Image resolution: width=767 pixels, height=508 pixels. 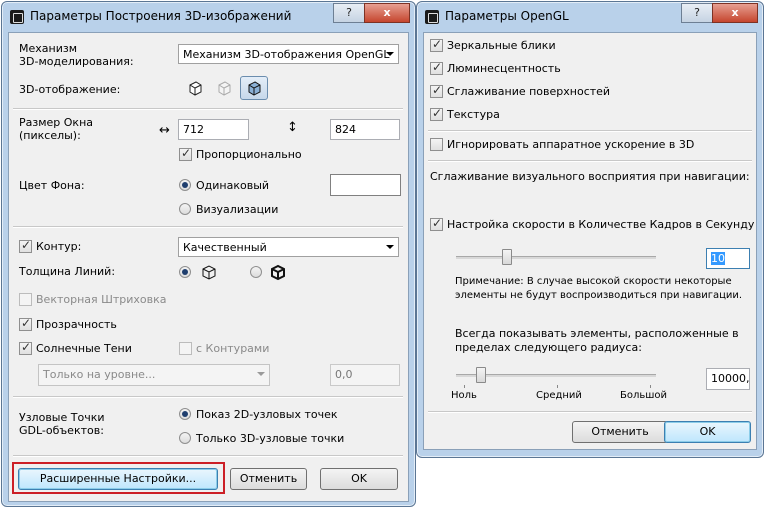 What do you see at coordinates (185, 438) in the screenshot?
I see `only-3d-nodes-radio` at bounding box center [185, 438].